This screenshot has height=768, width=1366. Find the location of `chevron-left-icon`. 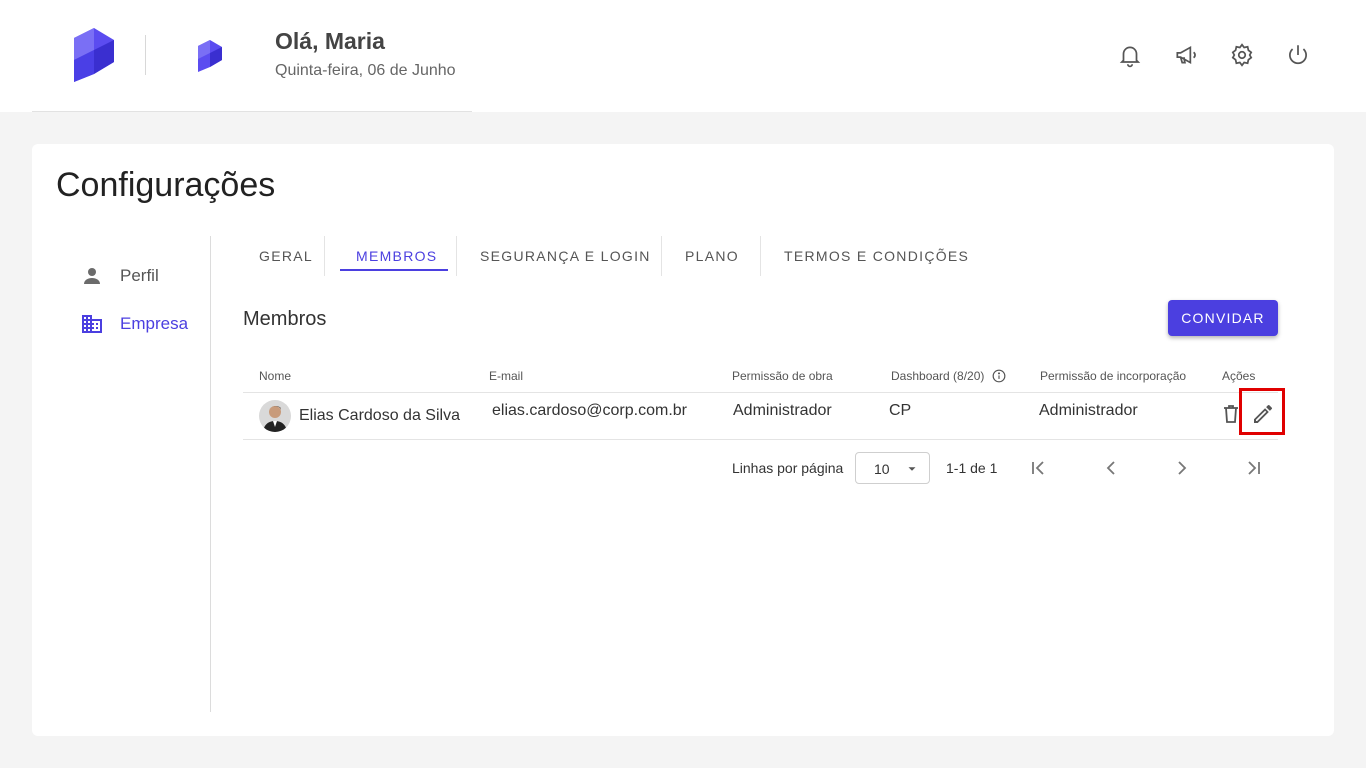

chevron-left-icon is located at coordinates (1110, 468).